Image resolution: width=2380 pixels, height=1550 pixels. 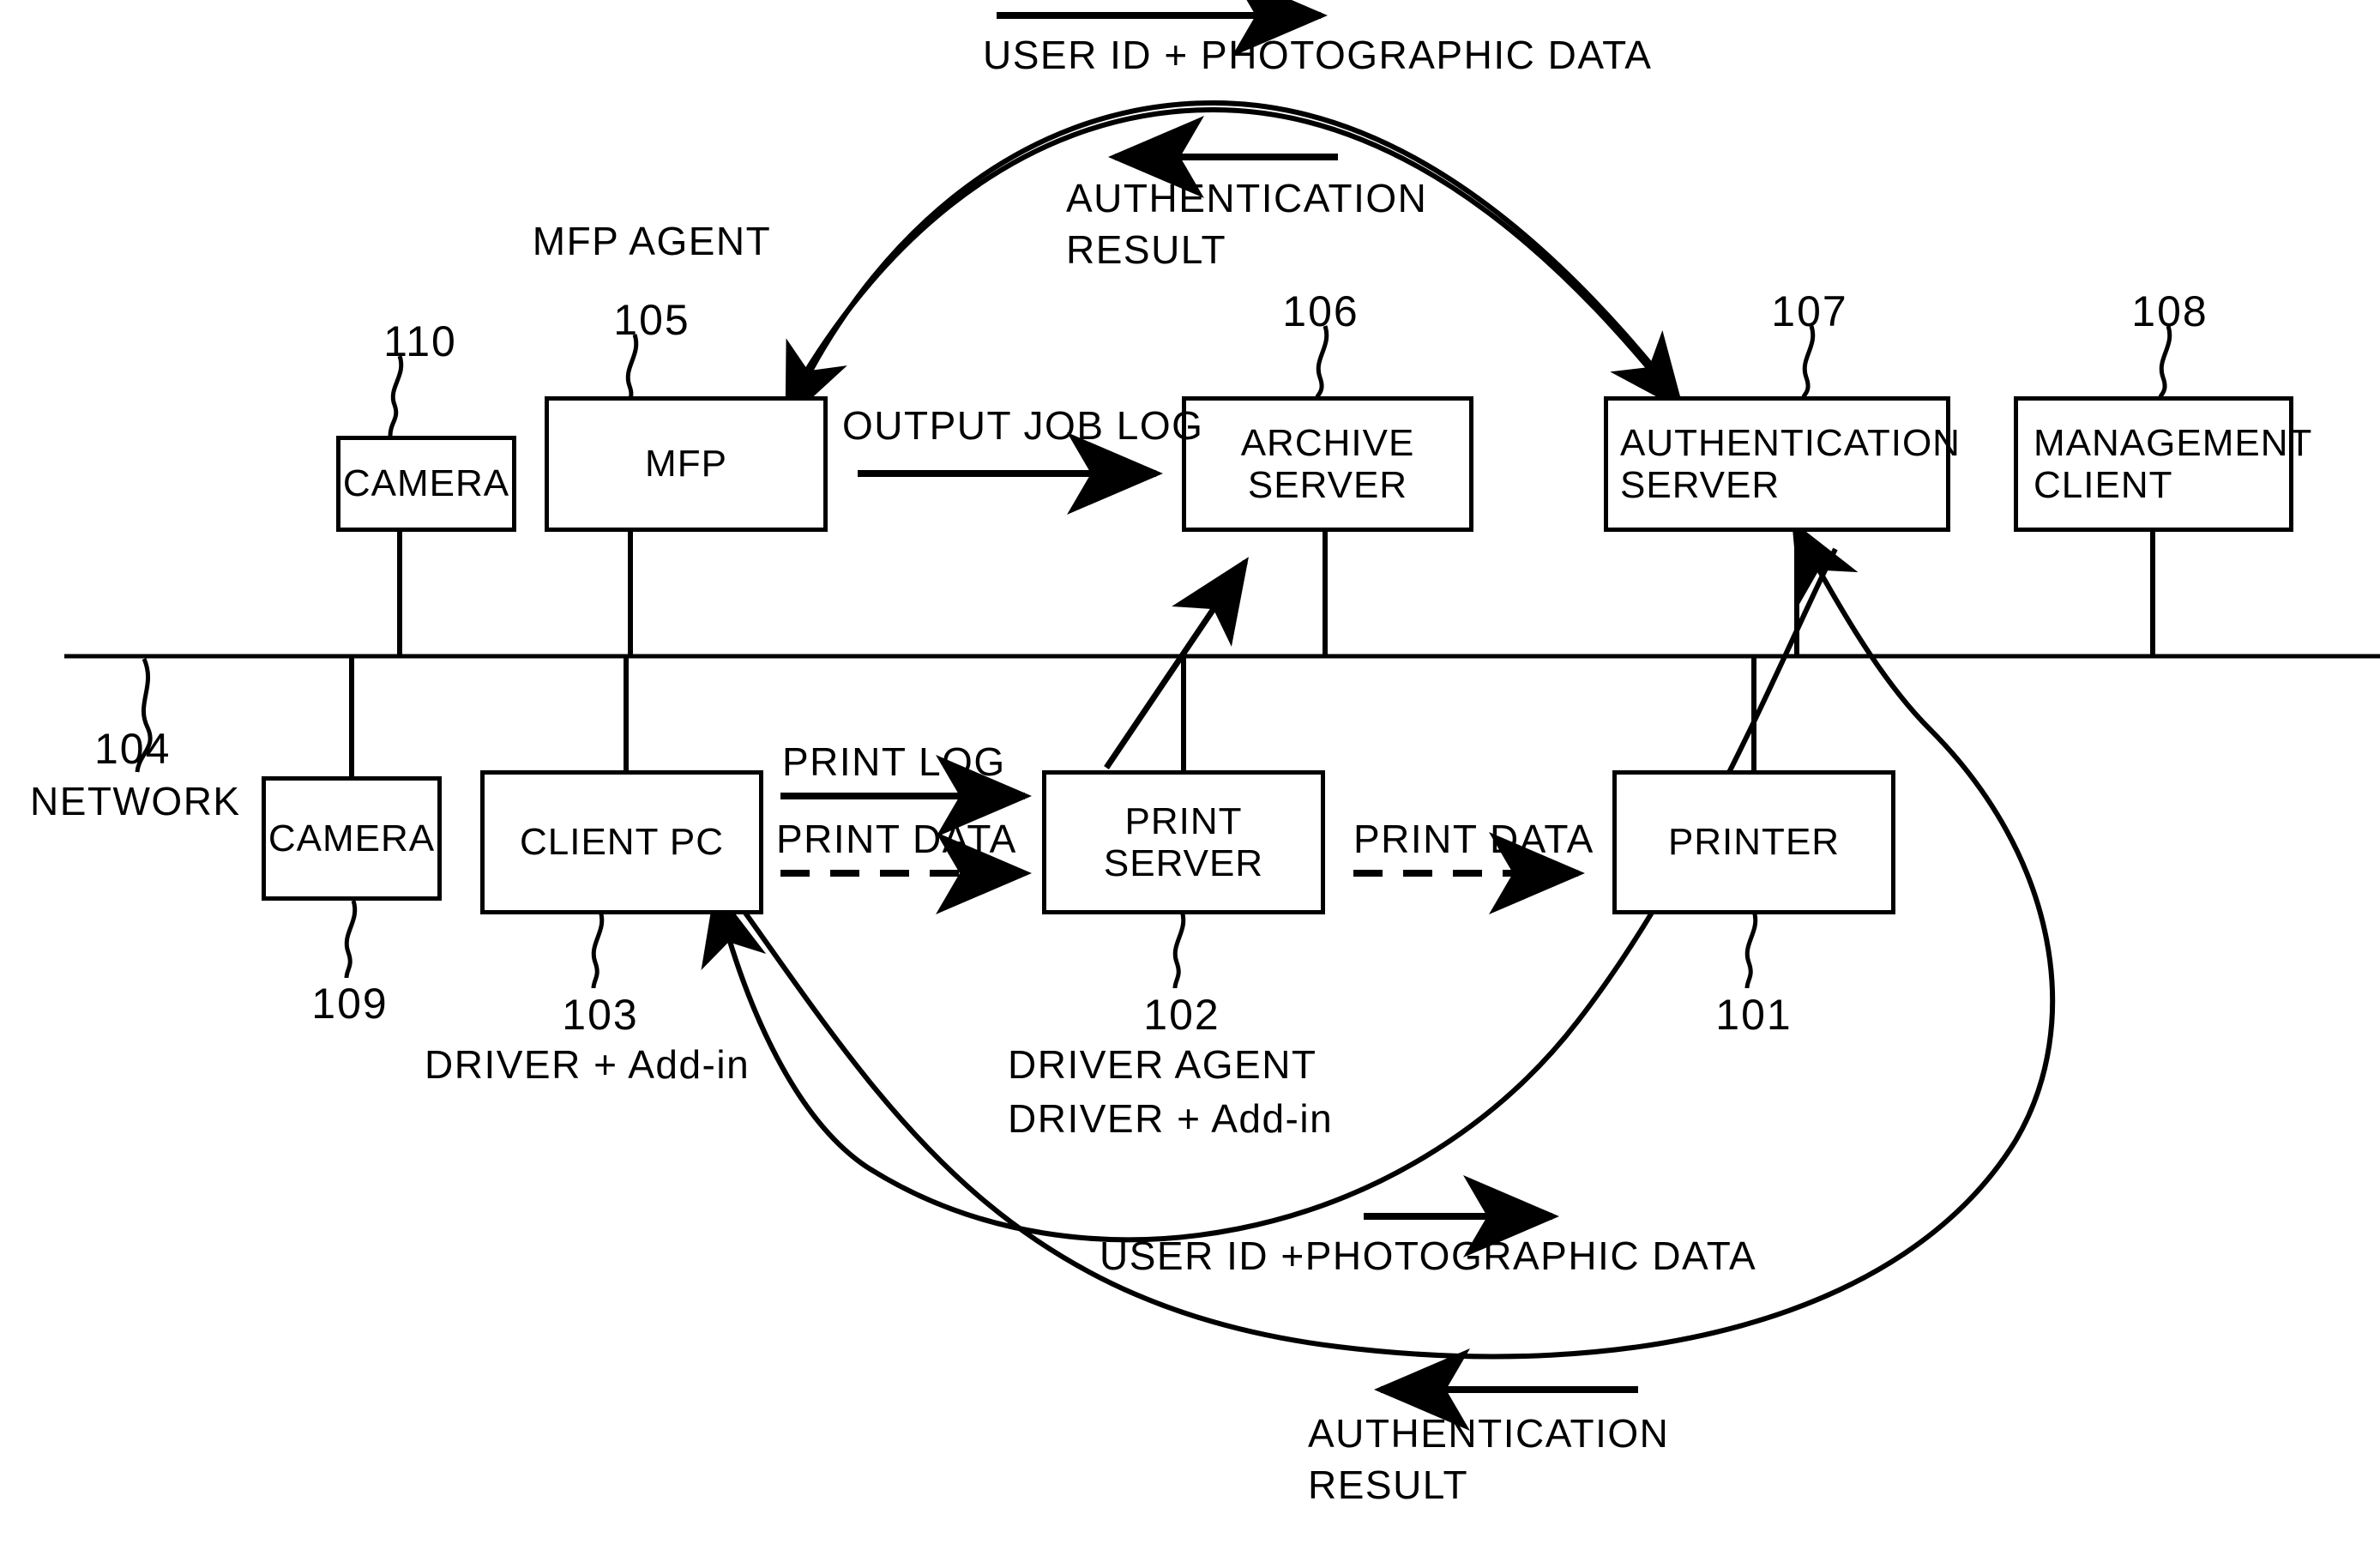 I want to click on ref-number-103: 103, so click(x=600, y=1015).